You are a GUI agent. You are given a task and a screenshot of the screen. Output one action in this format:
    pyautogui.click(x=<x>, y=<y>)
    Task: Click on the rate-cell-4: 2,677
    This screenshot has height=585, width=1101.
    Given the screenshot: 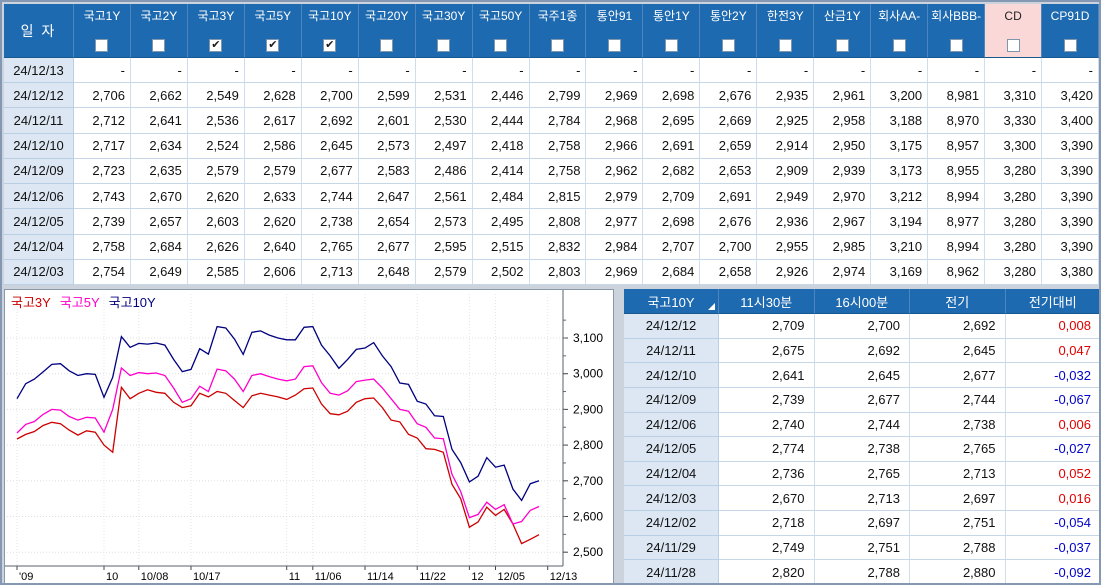 What is the action you would take?
    pyautogui.click(x=330, y=171)
    